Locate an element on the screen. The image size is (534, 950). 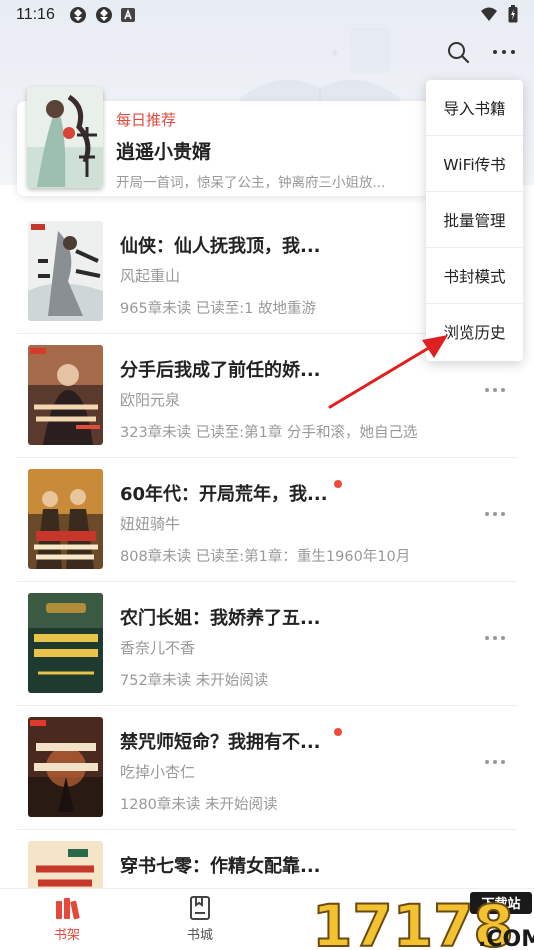
wifi-icon is located at coordinates (489, 14).